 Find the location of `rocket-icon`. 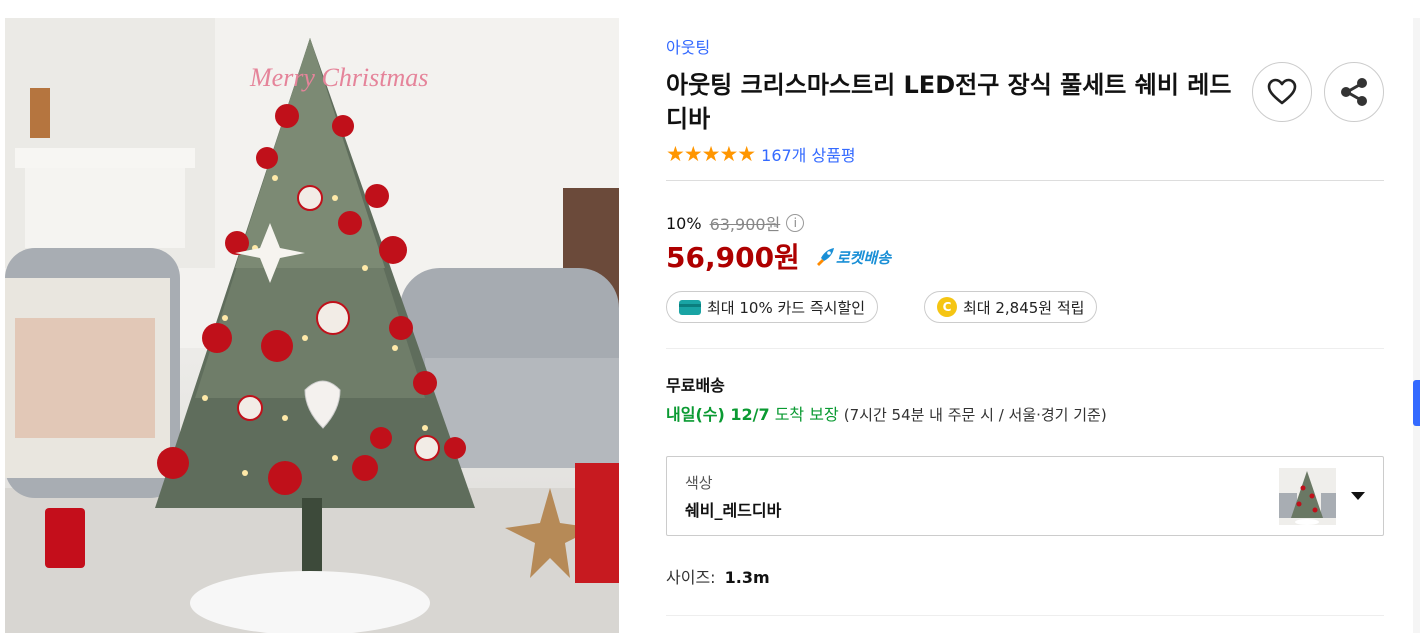

rocket-icon is located at coordinates (825, 257).